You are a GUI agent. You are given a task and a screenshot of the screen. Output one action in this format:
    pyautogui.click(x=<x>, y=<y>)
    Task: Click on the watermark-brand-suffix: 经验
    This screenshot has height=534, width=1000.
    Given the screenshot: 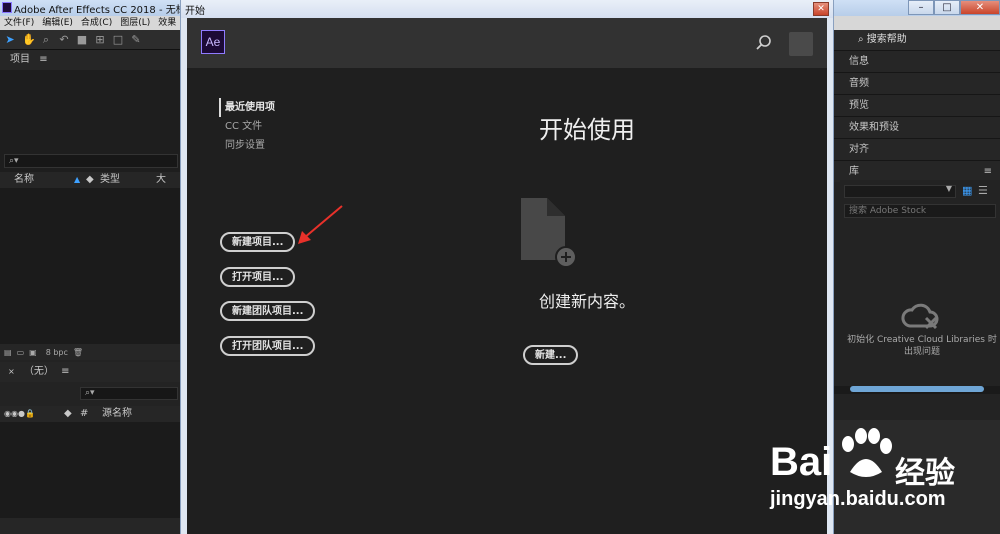 What is the action you would take?
    pyautogui.click(x=925, y=473)
    